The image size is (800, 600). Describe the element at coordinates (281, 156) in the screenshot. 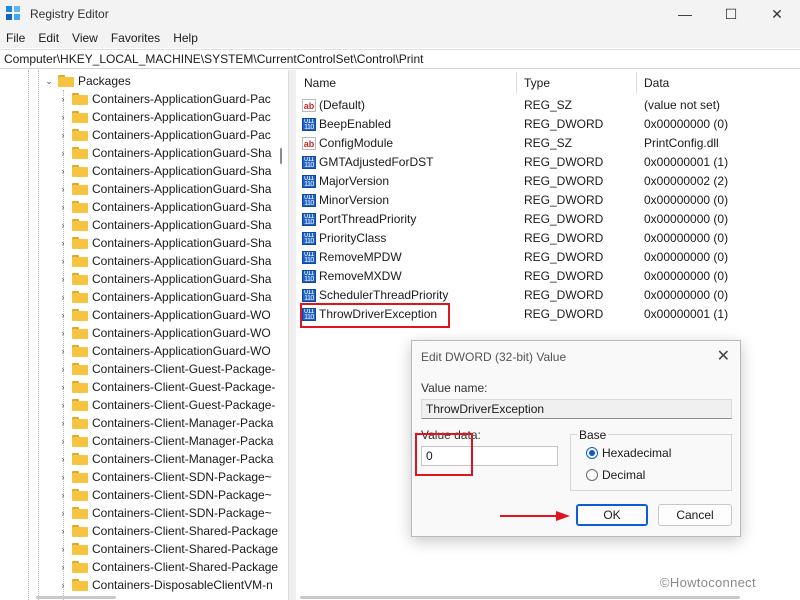

I see `tree-scrollbar` at that location.